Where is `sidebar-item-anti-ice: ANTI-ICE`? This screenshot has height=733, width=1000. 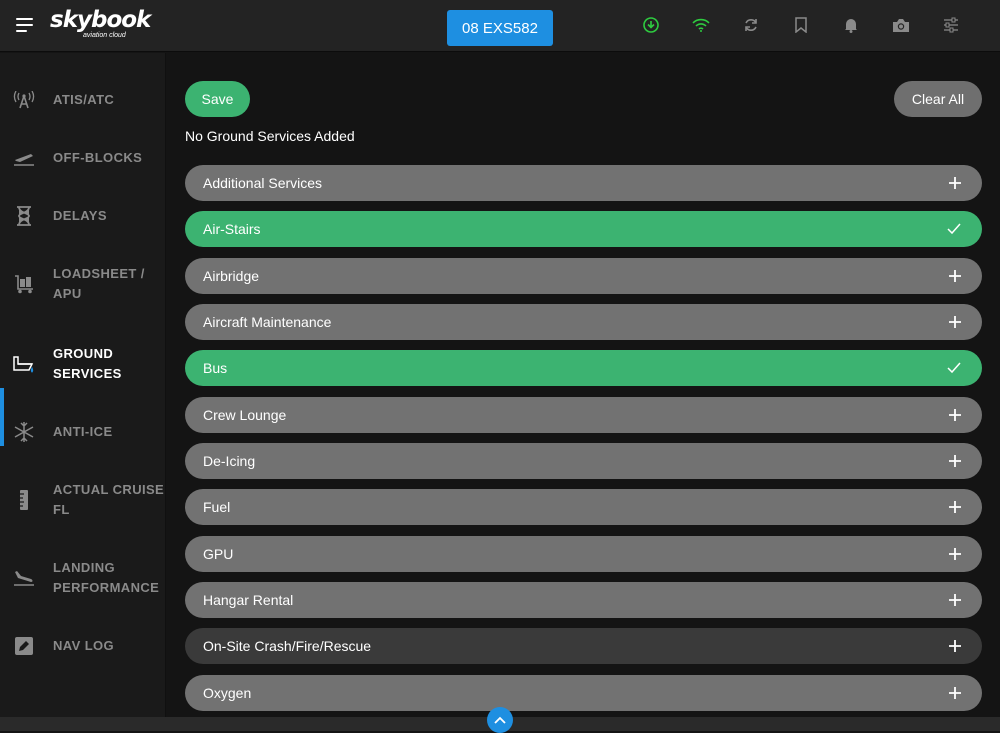 sidebar-item-anti-ice: ANTI-ICE is located at coordinates (83, 432).